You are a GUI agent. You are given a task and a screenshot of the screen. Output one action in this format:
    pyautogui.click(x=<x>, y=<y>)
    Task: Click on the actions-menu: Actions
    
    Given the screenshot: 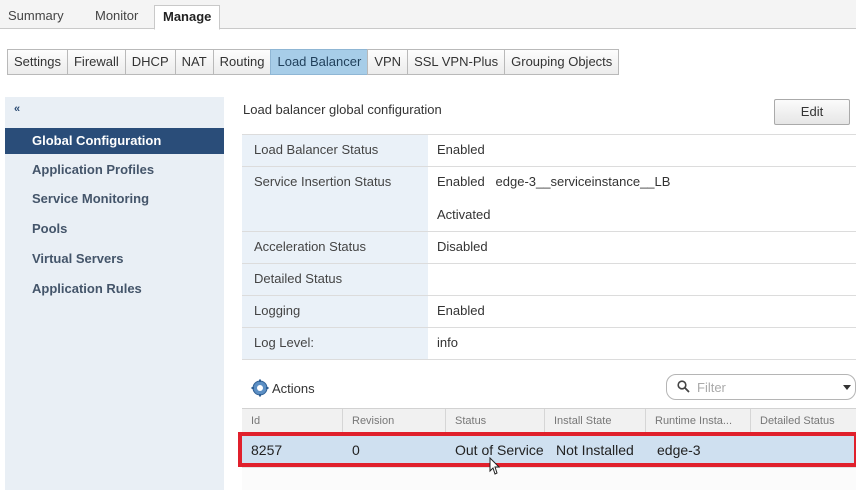 What is the action you would take?
    pyautogui.click(x=283, y=388)
    